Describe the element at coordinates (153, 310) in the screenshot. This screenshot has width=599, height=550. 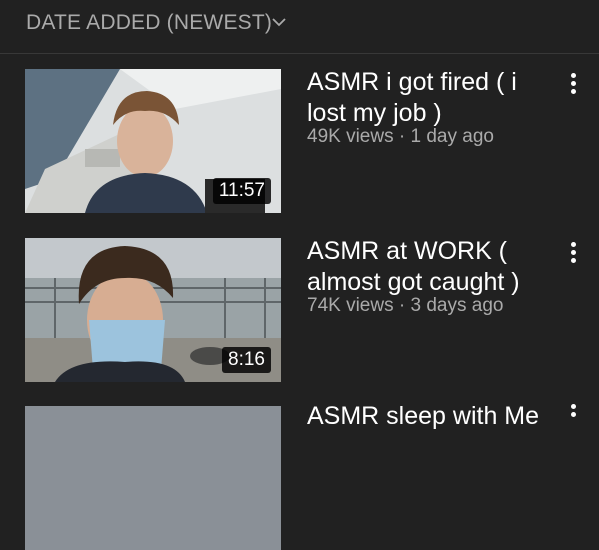
I see `video-thumbnail: 8:16` at that location.